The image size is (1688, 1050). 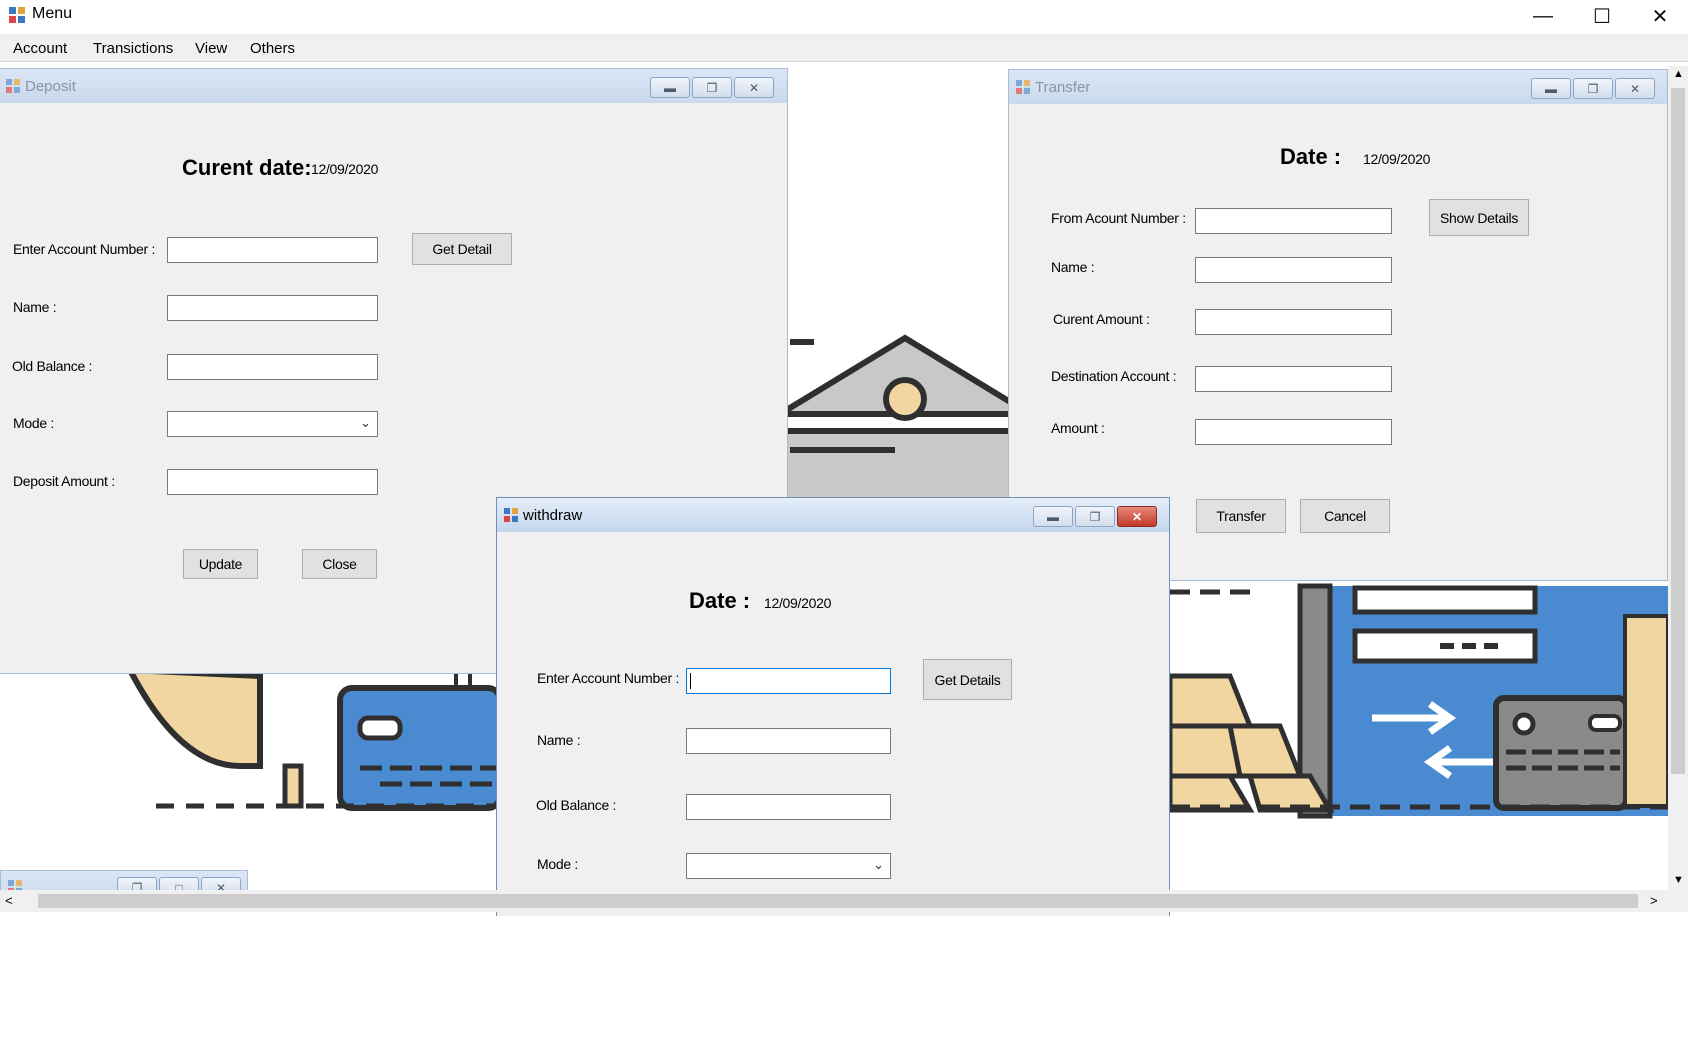 I want to click on destination-account-input, so click(x=1293, y=379).